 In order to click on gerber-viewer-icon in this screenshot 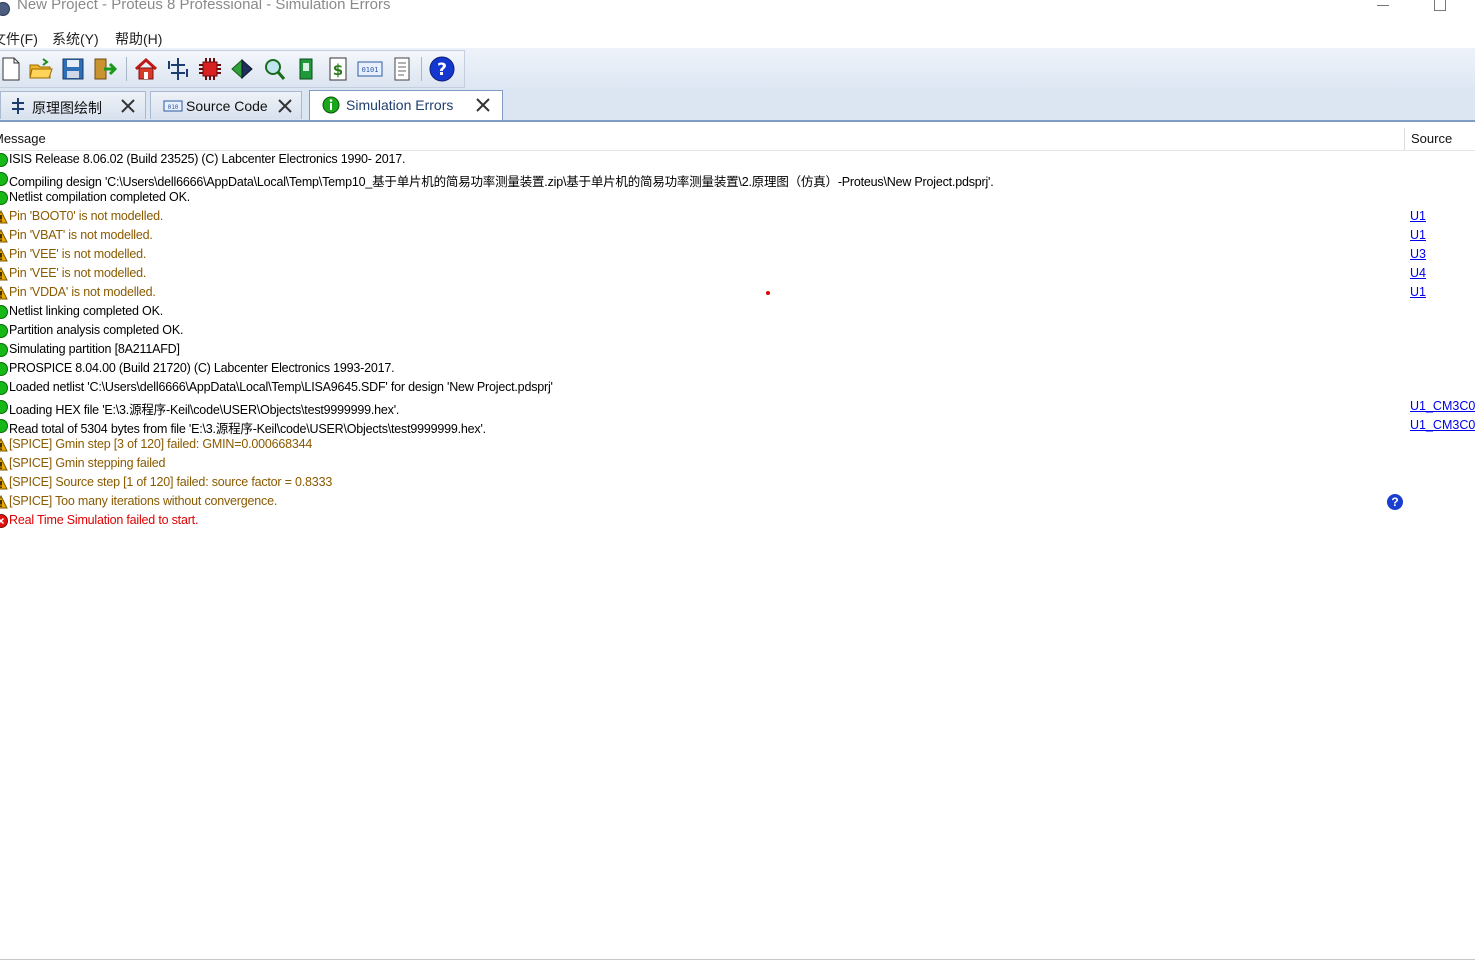, I will do `click(242, 69)`.